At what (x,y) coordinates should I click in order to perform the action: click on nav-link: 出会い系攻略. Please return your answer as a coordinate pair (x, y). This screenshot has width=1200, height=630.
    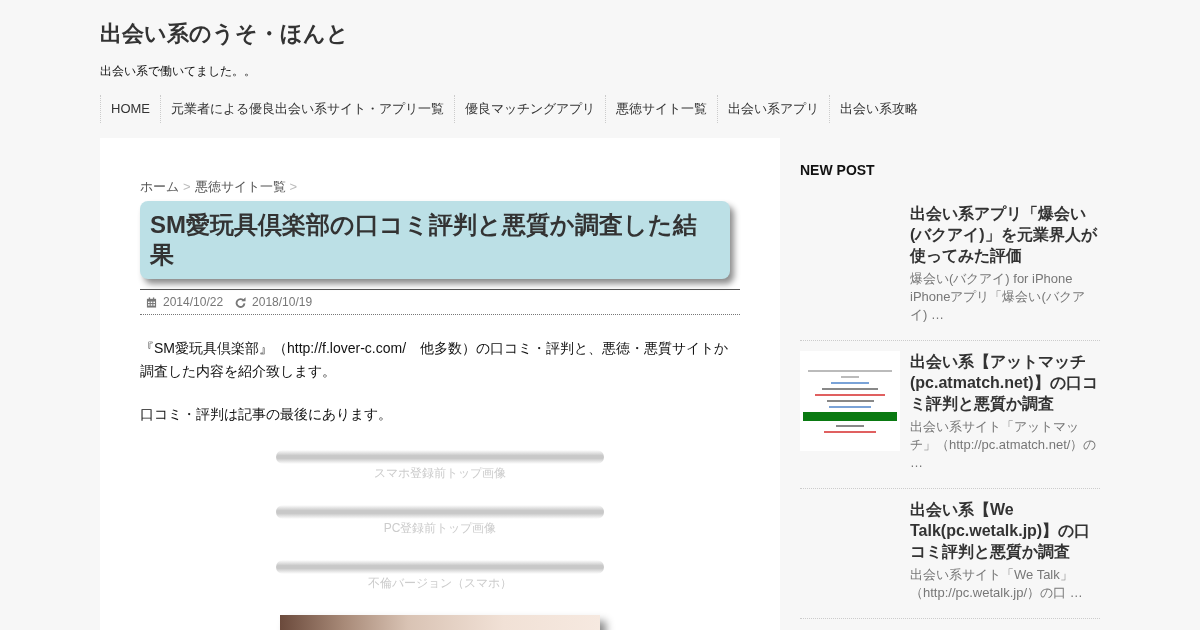
    Looking at the image, I should click on (878, 109).